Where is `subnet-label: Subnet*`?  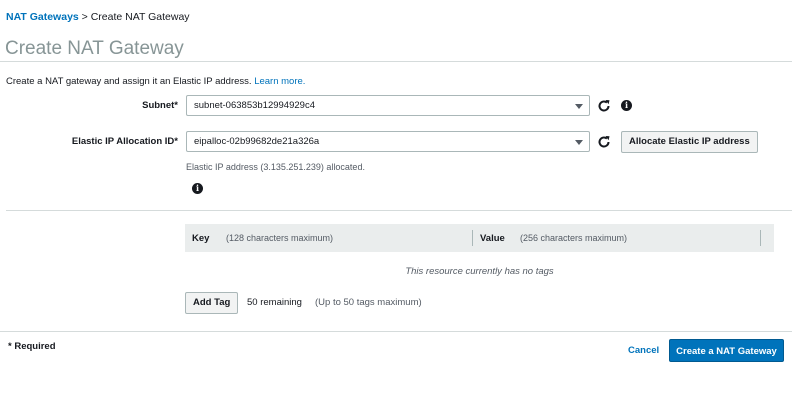
subnet-label: Subnet* is located at coordinates (160, 105).